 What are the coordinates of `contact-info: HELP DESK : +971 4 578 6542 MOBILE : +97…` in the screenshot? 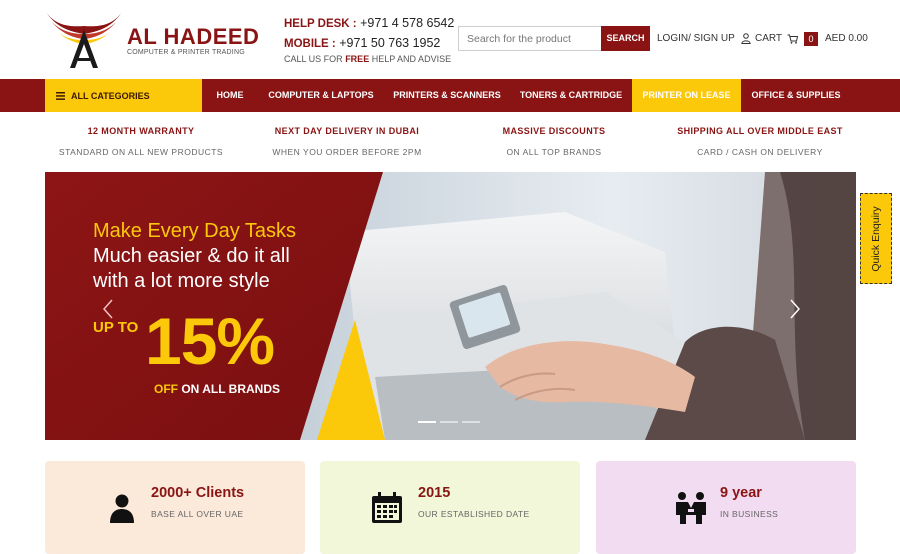 It's located at (369, 38).